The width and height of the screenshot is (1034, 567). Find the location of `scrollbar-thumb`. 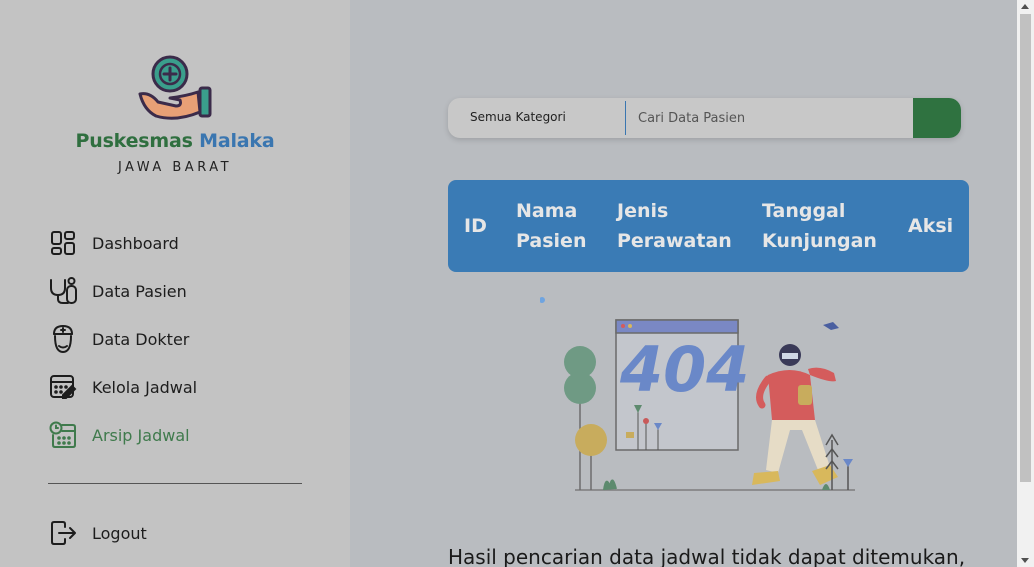

scrollbar-thumb is located at coordinates (1025, 248).